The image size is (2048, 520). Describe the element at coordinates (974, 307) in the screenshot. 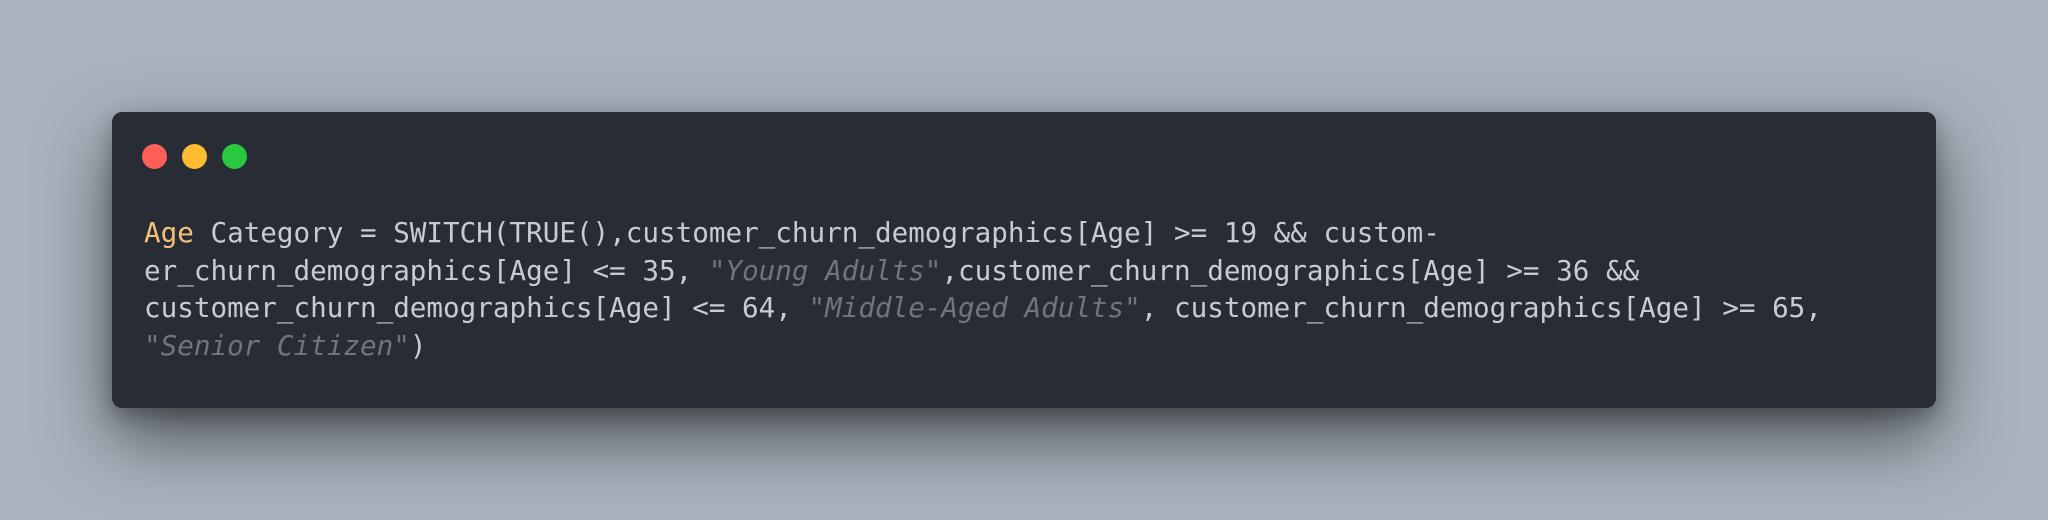

I see `code-string: "Middle-Aged Adults"` at that location.